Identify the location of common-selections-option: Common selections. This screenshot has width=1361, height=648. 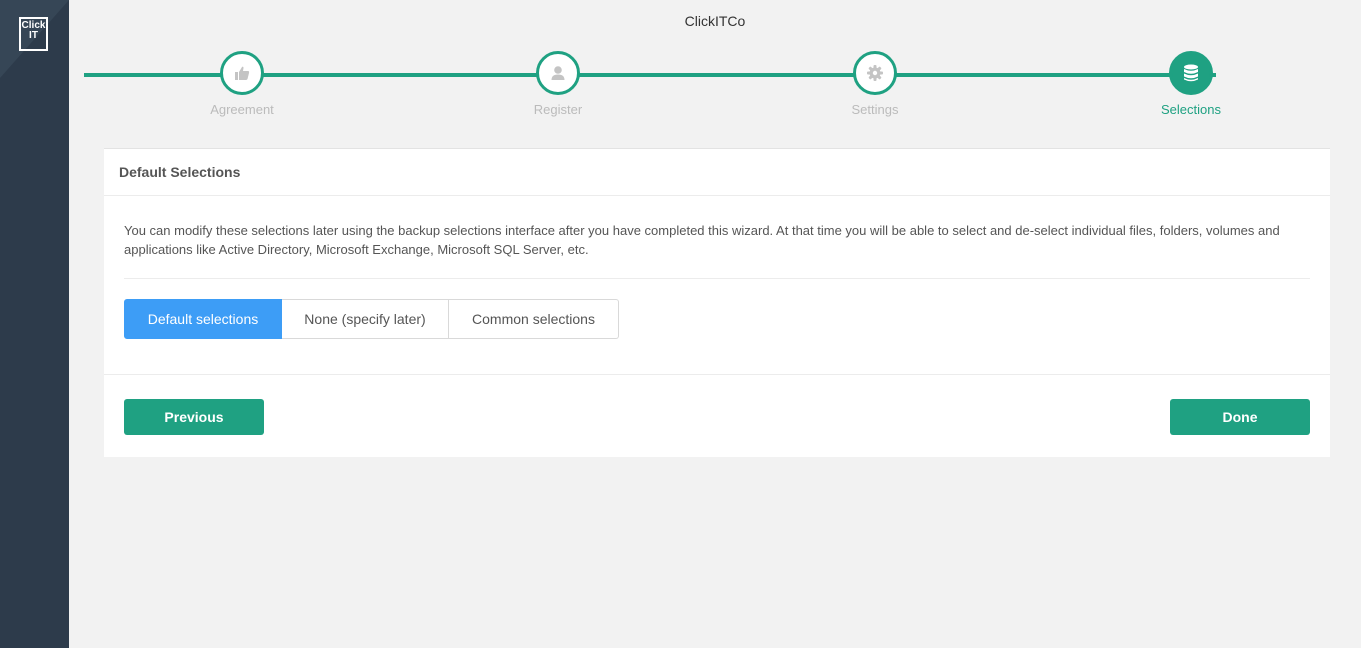
(534, 319).